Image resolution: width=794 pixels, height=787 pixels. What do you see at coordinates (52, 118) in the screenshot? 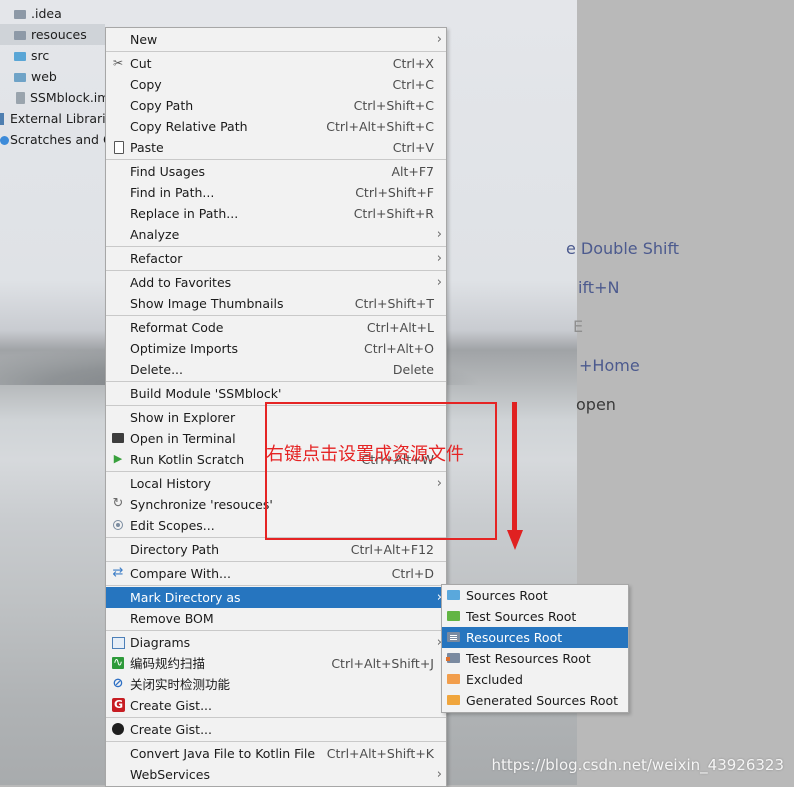
I see `tree-item-external-libraries: External Libraries` at bounding box center [52, 118].